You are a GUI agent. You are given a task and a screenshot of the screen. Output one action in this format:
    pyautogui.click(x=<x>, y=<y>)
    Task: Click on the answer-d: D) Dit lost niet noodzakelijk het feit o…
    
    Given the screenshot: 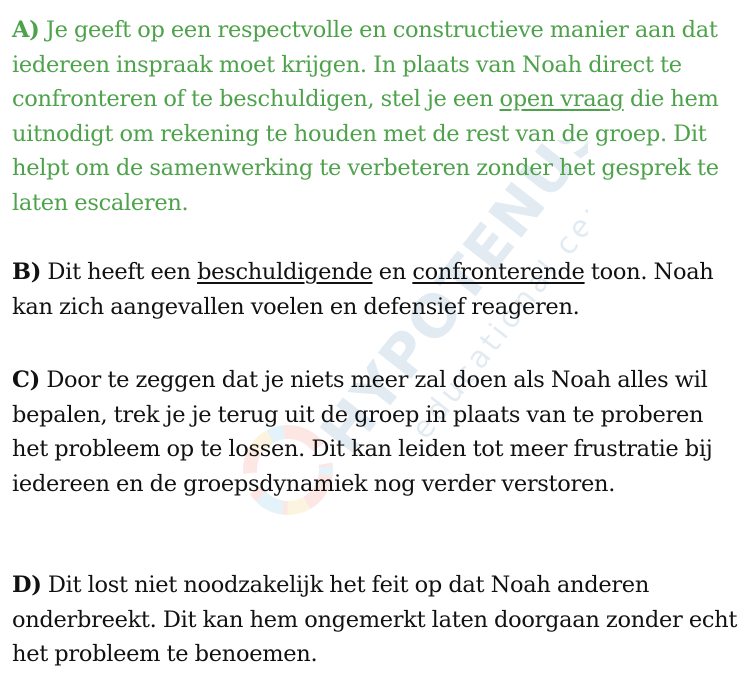 What is the action you would take?
    pyautogui.click(x=377, y=620)
    